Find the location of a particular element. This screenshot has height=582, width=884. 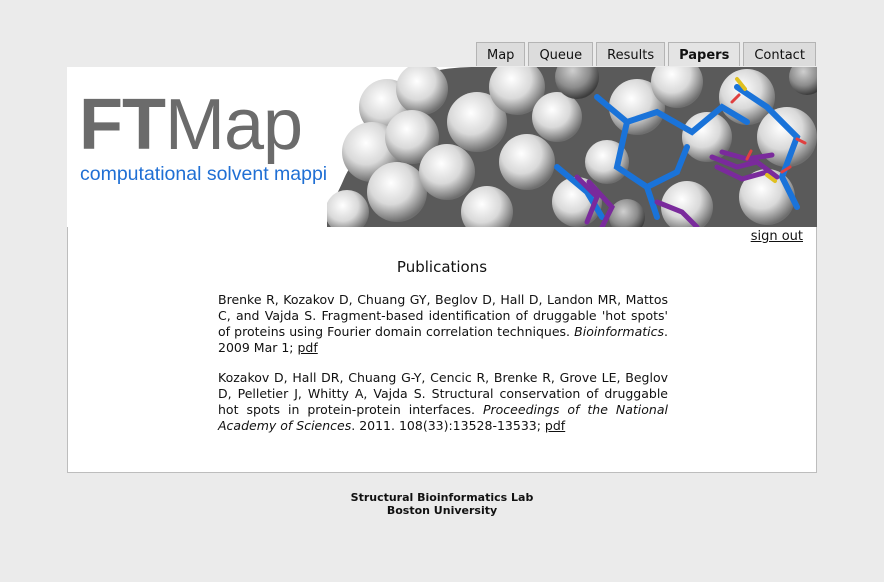

publication-details: . 2011. 108(33):13528-13533; is located at coordinates (448, 425).